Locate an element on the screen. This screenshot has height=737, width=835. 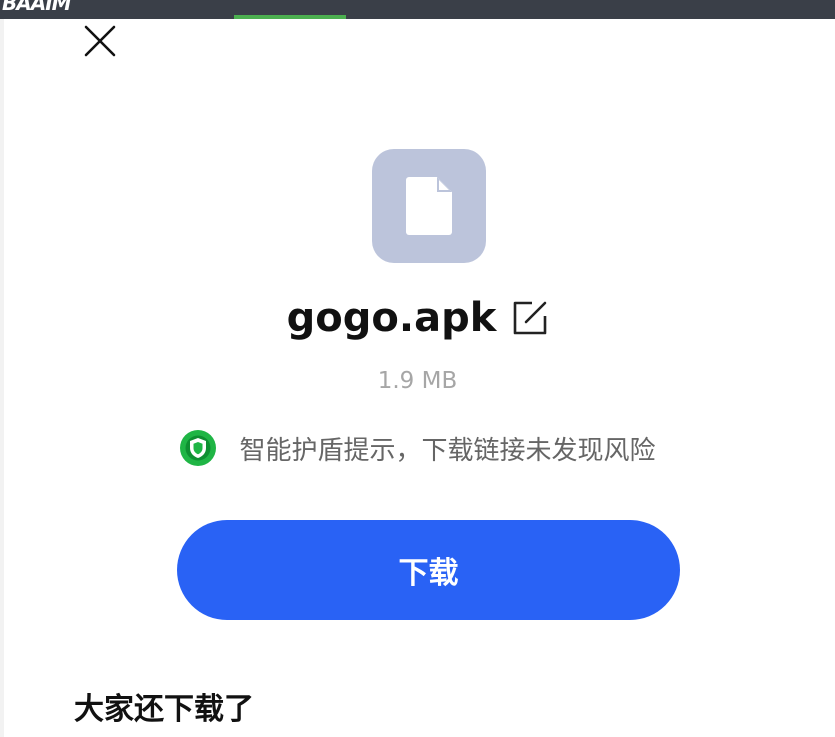
shield-icon is located at coordinates (198, 448).